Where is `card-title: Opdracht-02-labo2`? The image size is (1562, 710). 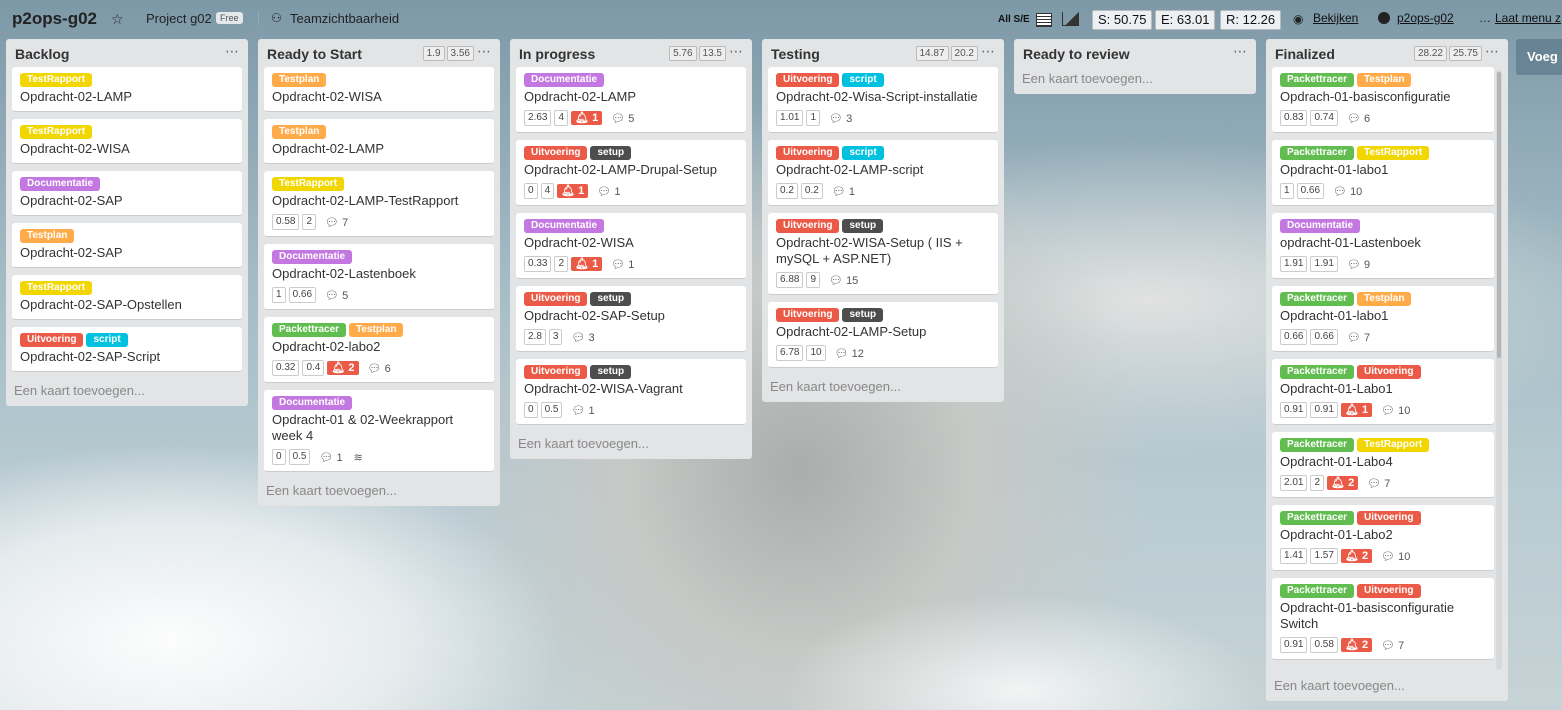
card-title: Opdracht-02-labo2 is located at coordinates (379, 347).